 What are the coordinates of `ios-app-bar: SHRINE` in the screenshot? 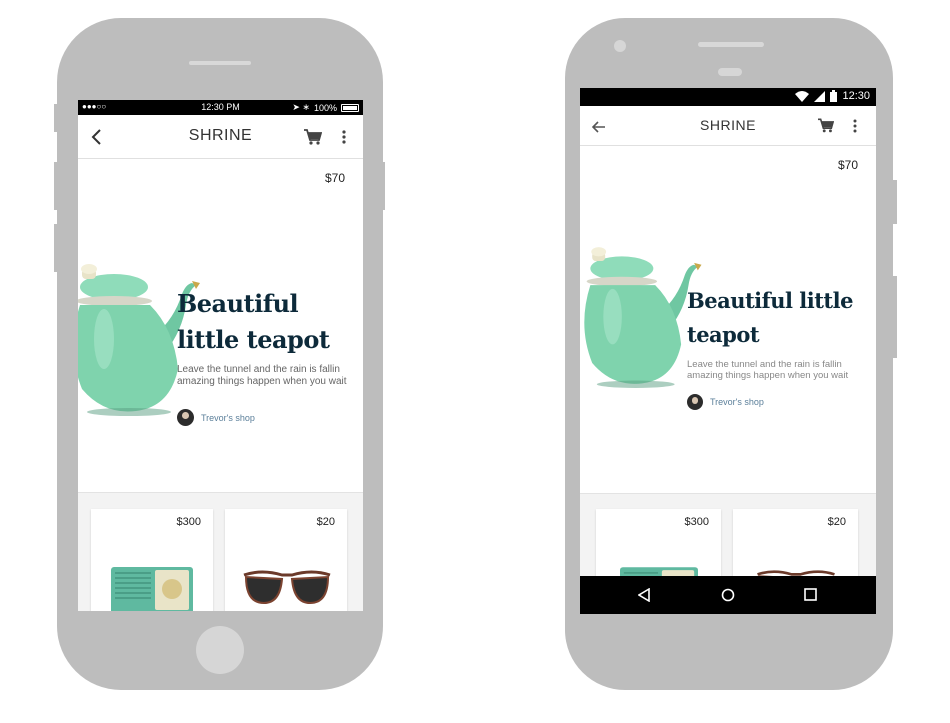 It's located at (220, 137).